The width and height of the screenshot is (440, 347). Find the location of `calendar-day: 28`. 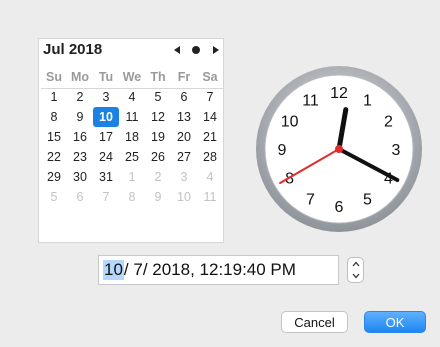

calendar-day: 28 is located at coordinates (210, 157).